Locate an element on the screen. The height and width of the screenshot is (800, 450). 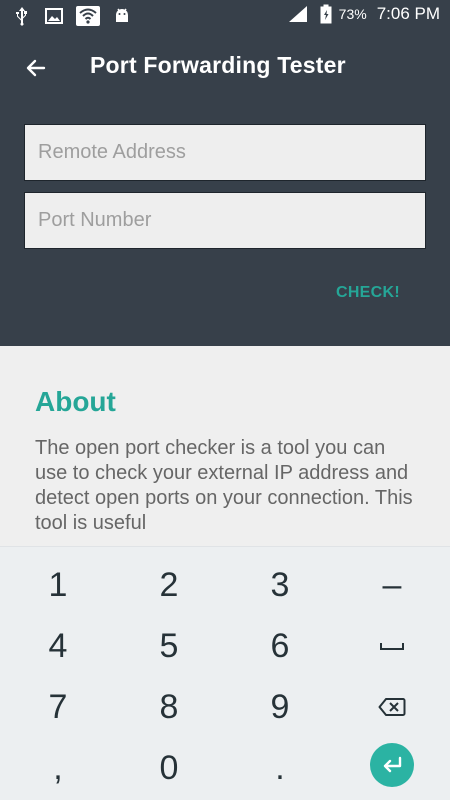
clock: 7:06 PM is located at coordinates (408, 13).